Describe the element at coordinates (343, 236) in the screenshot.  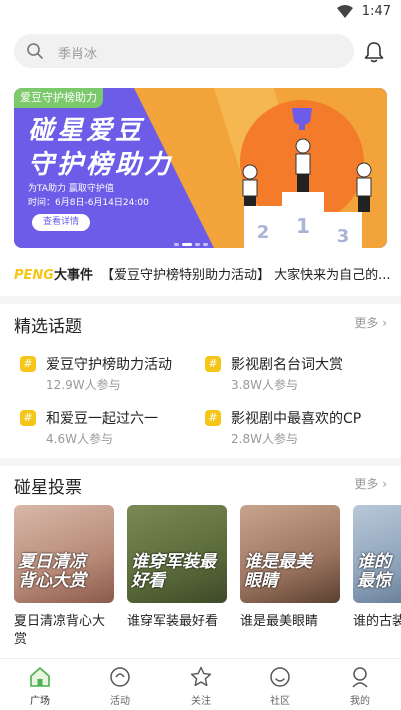
I see `podium-number-3: 3` at that location.